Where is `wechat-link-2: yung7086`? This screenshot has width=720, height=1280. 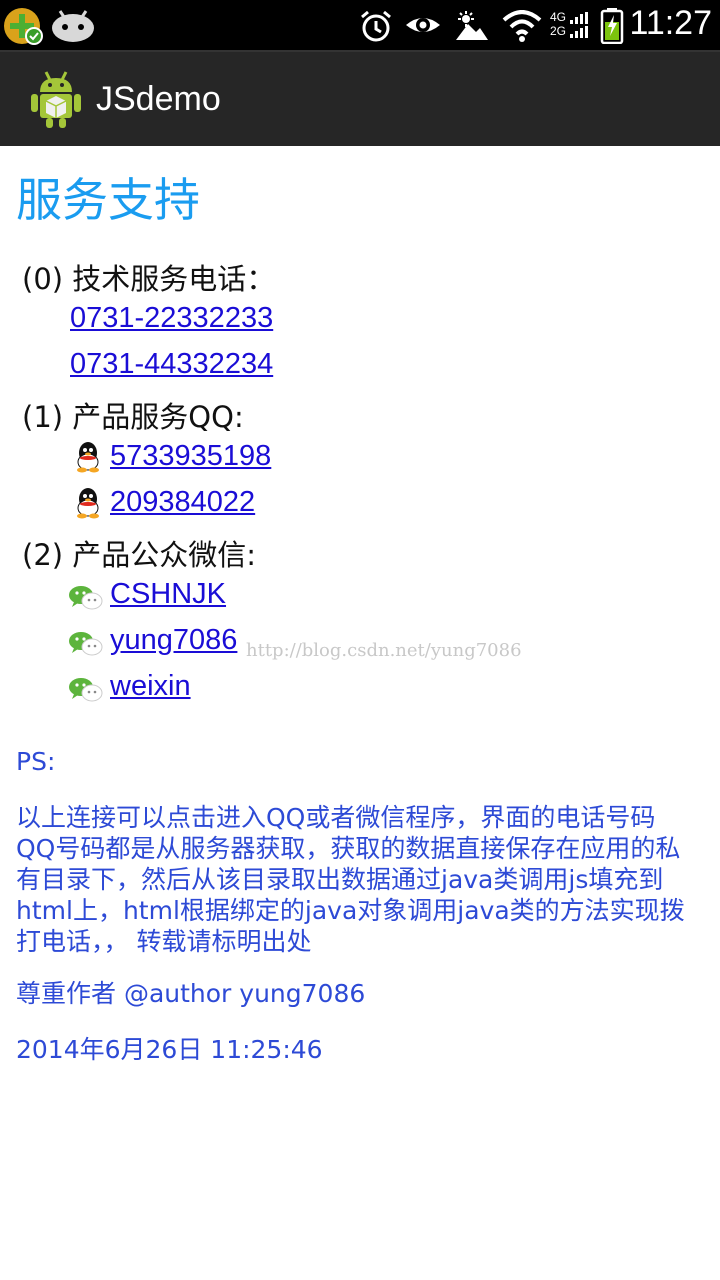
wechat-link-2: yung7086 is located at coordinates (173, 640).